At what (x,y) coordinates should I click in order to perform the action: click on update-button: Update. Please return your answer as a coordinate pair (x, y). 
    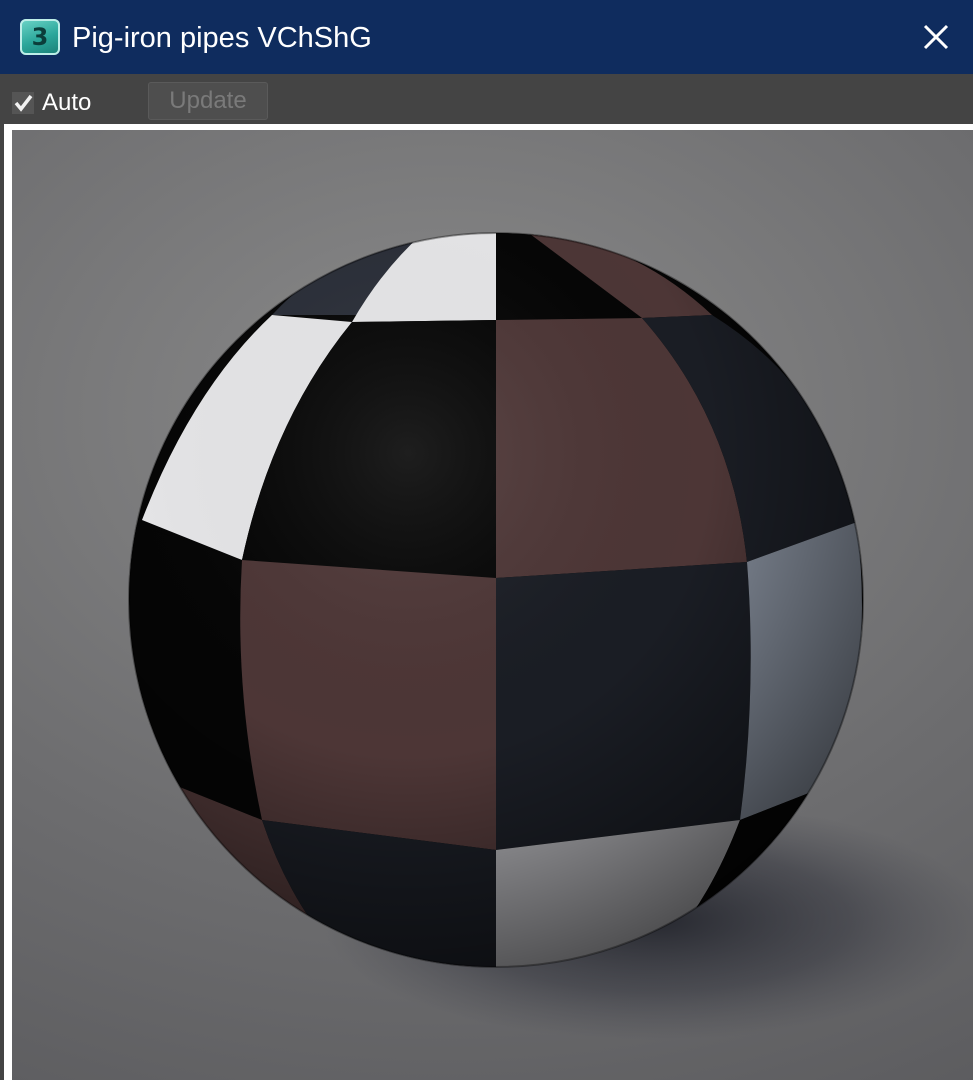
    Looking at the image, I should click on (208, 101).